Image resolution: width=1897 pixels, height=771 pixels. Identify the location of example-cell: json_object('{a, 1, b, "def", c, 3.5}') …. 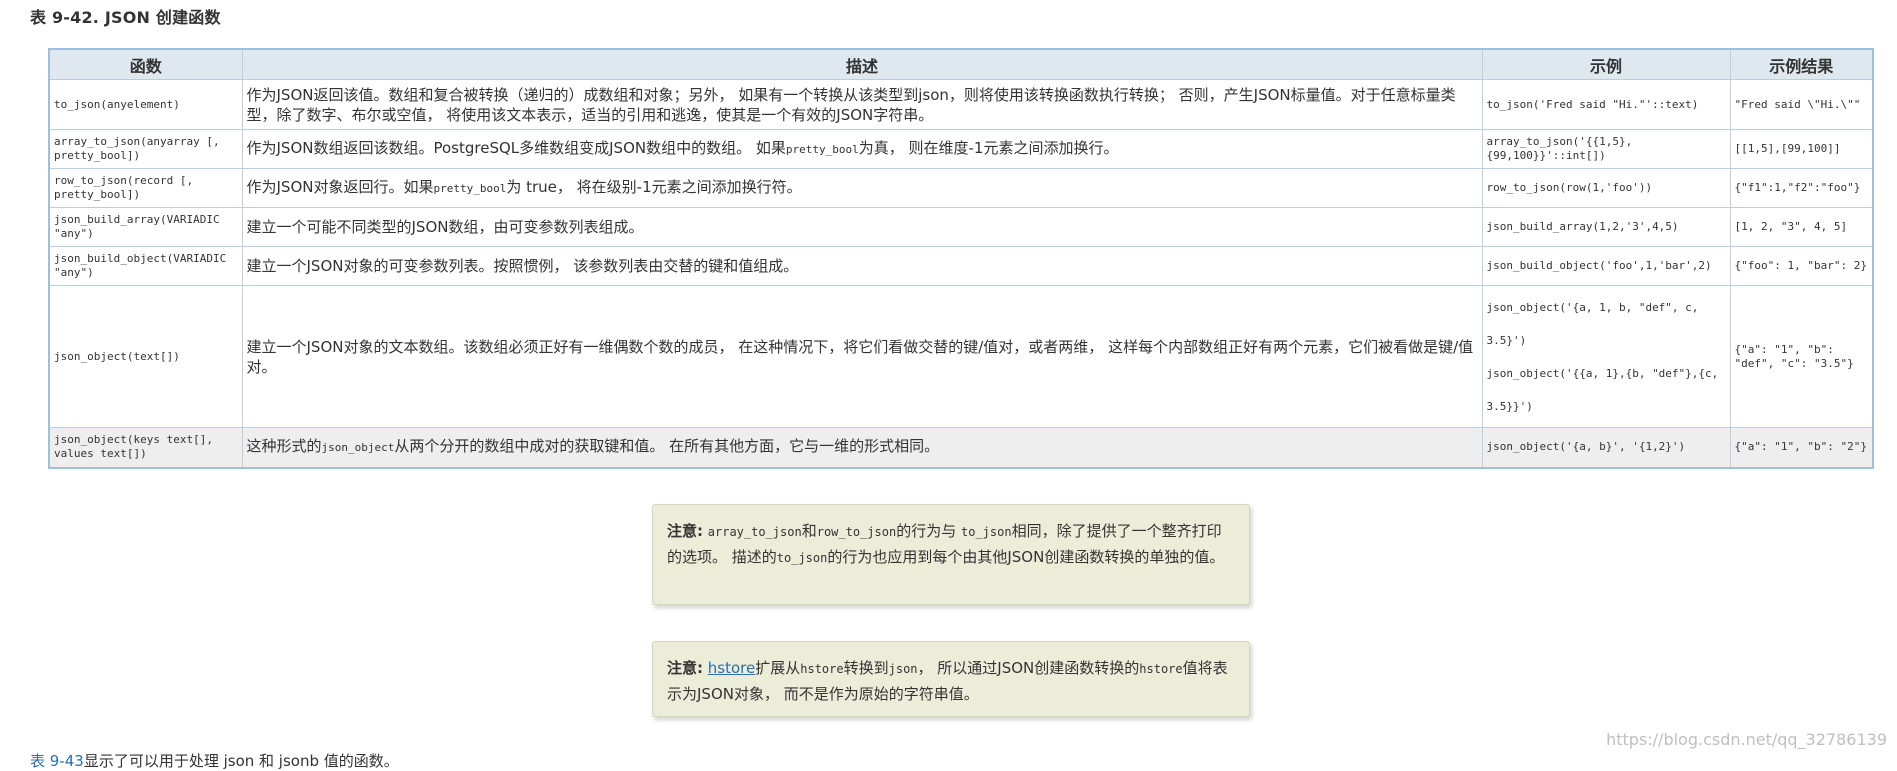
(1606, 356).